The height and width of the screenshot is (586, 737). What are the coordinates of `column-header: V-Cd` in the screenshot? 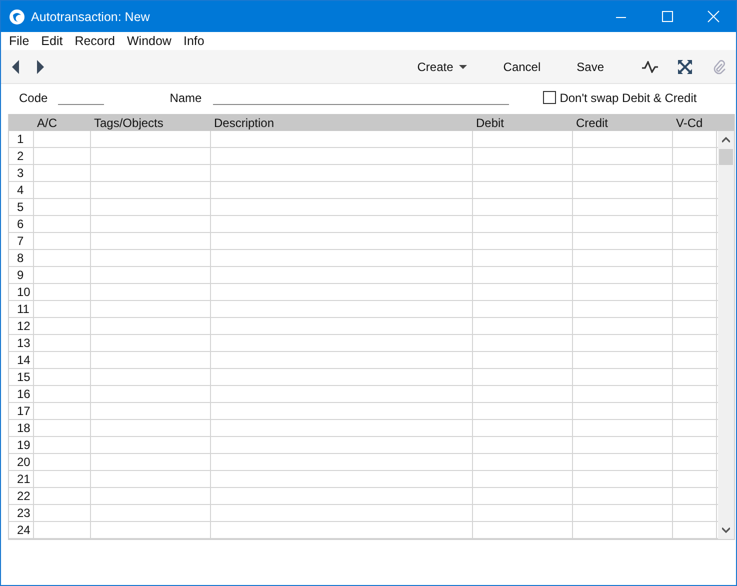 It's located at (689, 123).